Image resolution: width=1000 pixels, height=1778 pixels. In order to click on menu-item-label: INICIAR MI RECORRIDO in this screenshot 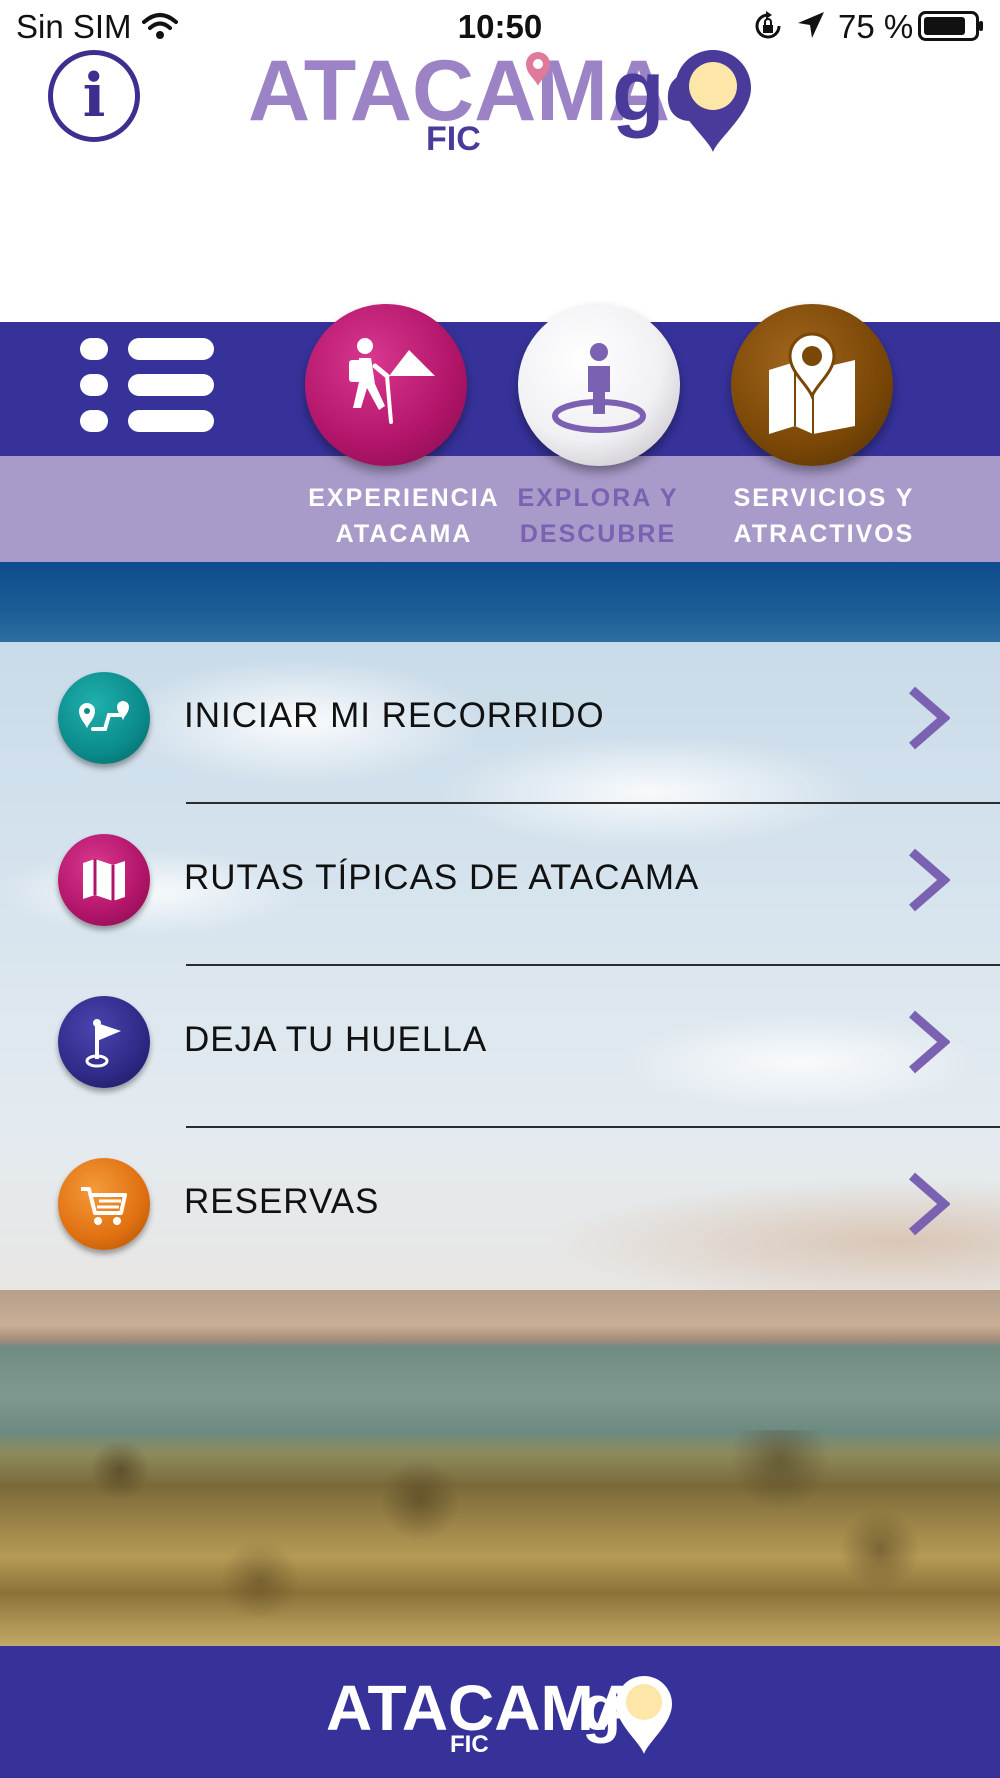, I will do `click(394, 715)`.